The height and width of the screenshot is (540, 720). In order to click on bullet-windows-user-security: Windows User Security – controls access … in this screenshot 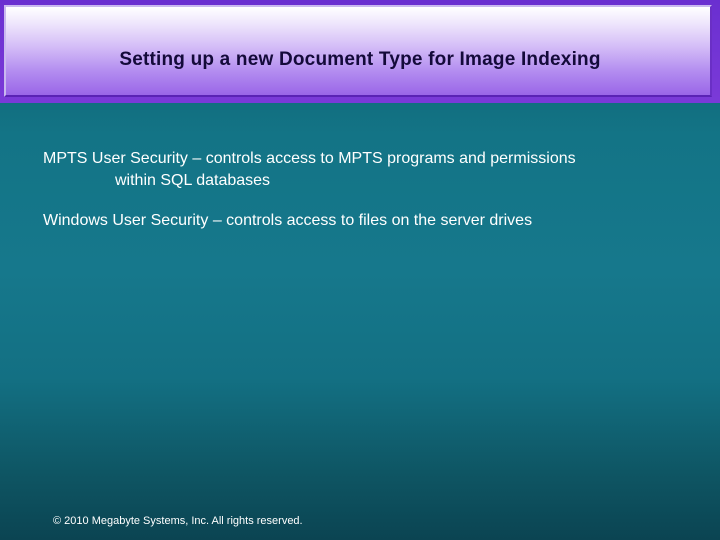, I will do `click(363, 221)`.